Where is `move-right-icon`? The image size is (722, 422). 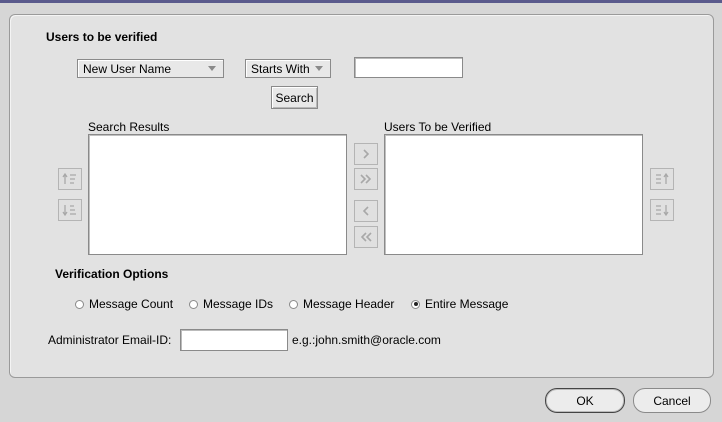
move-right-icon is located at coordinates (366, 154).